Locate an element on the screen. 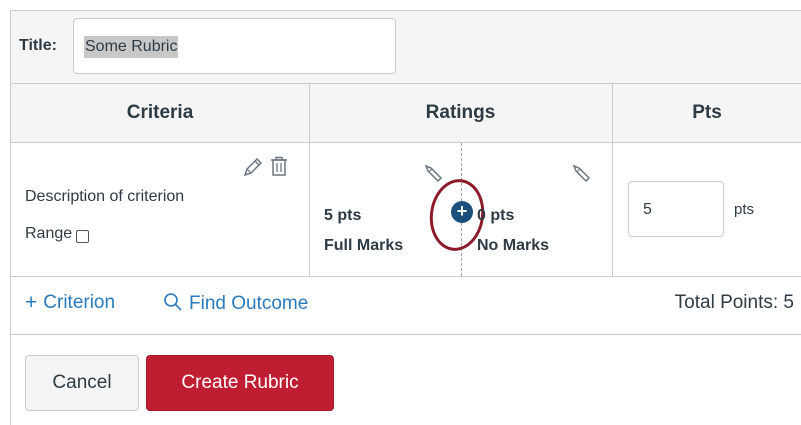 The width and height of the screenshot is (801, 425). table-footer: + Criterion Find Outcome Total Points: 5 is located at coordinates (406, 306).